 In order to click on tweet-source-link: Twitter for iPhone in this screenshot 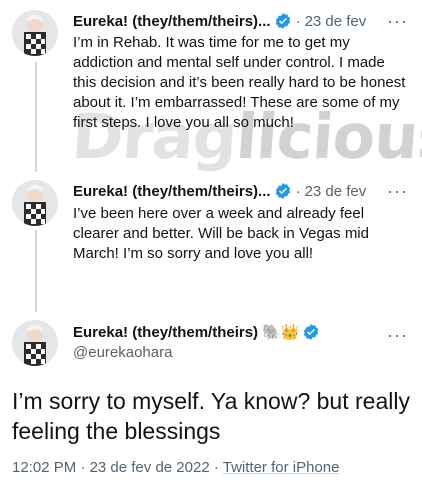, I will do `click(281, 467)`.